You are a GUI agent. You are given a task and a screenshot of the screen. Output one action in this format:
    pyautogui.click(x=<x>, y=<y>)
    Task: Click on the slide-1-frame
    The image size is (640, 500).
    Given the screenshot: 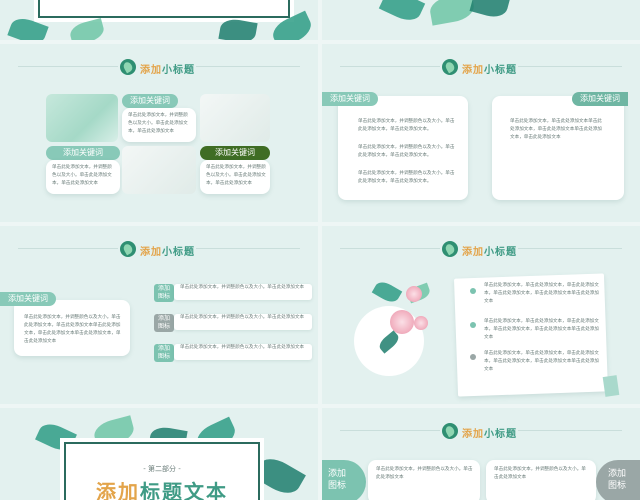 What is the action you would take?
    pyautogui.click(x=164, y=9)
    